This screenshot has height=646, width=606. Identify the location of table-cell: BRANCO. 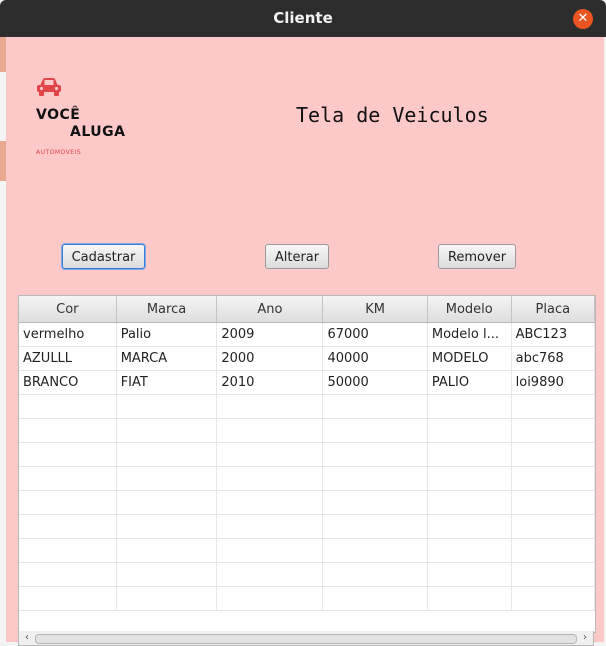
(68, 382).